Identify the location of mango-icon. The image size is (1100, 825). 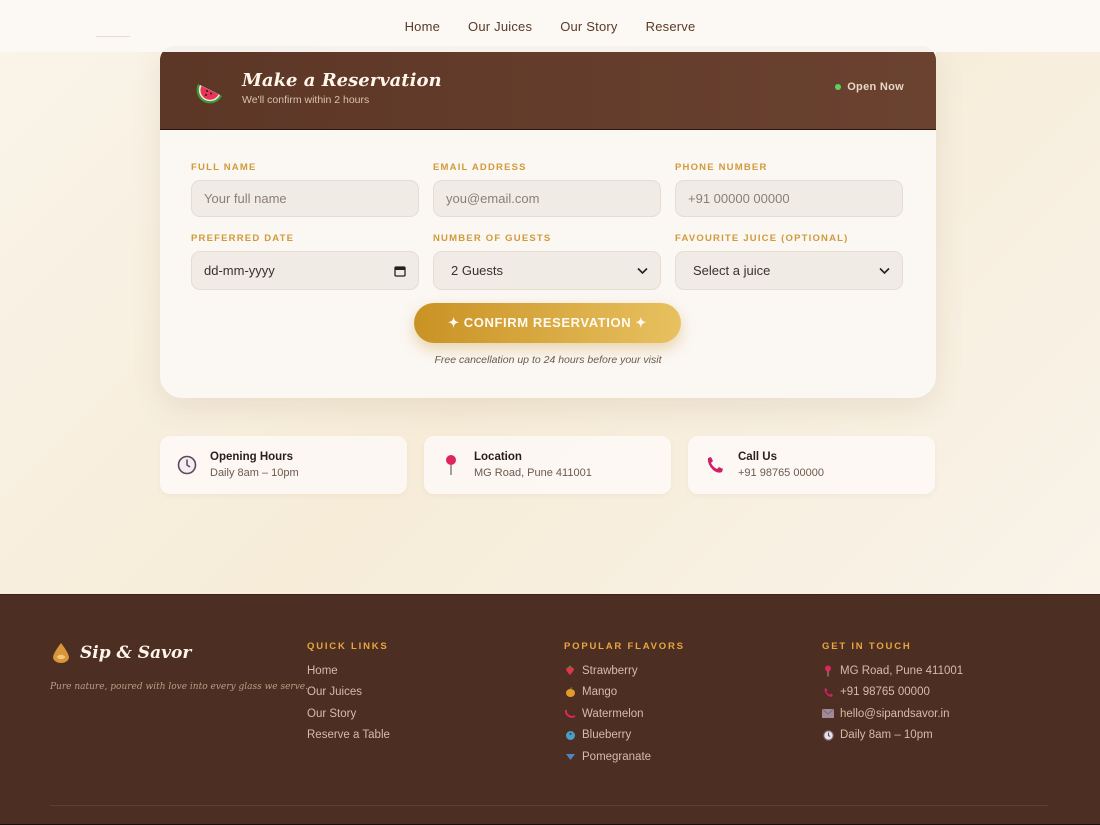
(570, 692).